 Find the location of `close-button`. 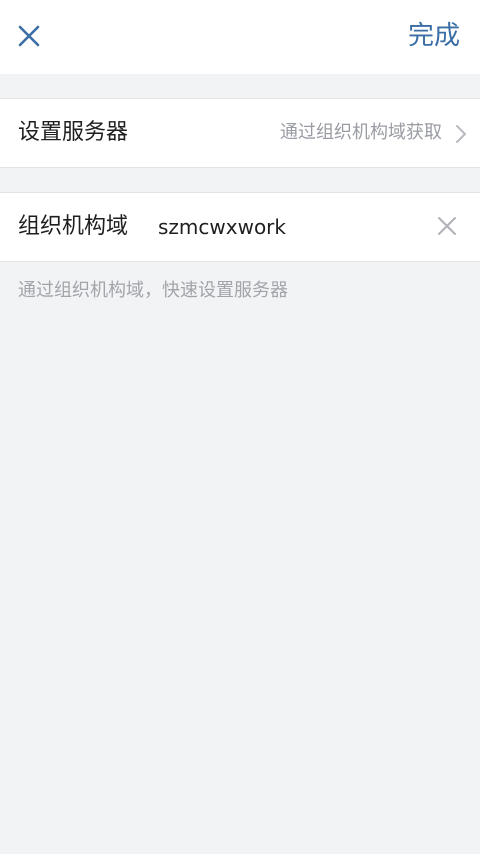

close-button is located at coordinates (29, 36).